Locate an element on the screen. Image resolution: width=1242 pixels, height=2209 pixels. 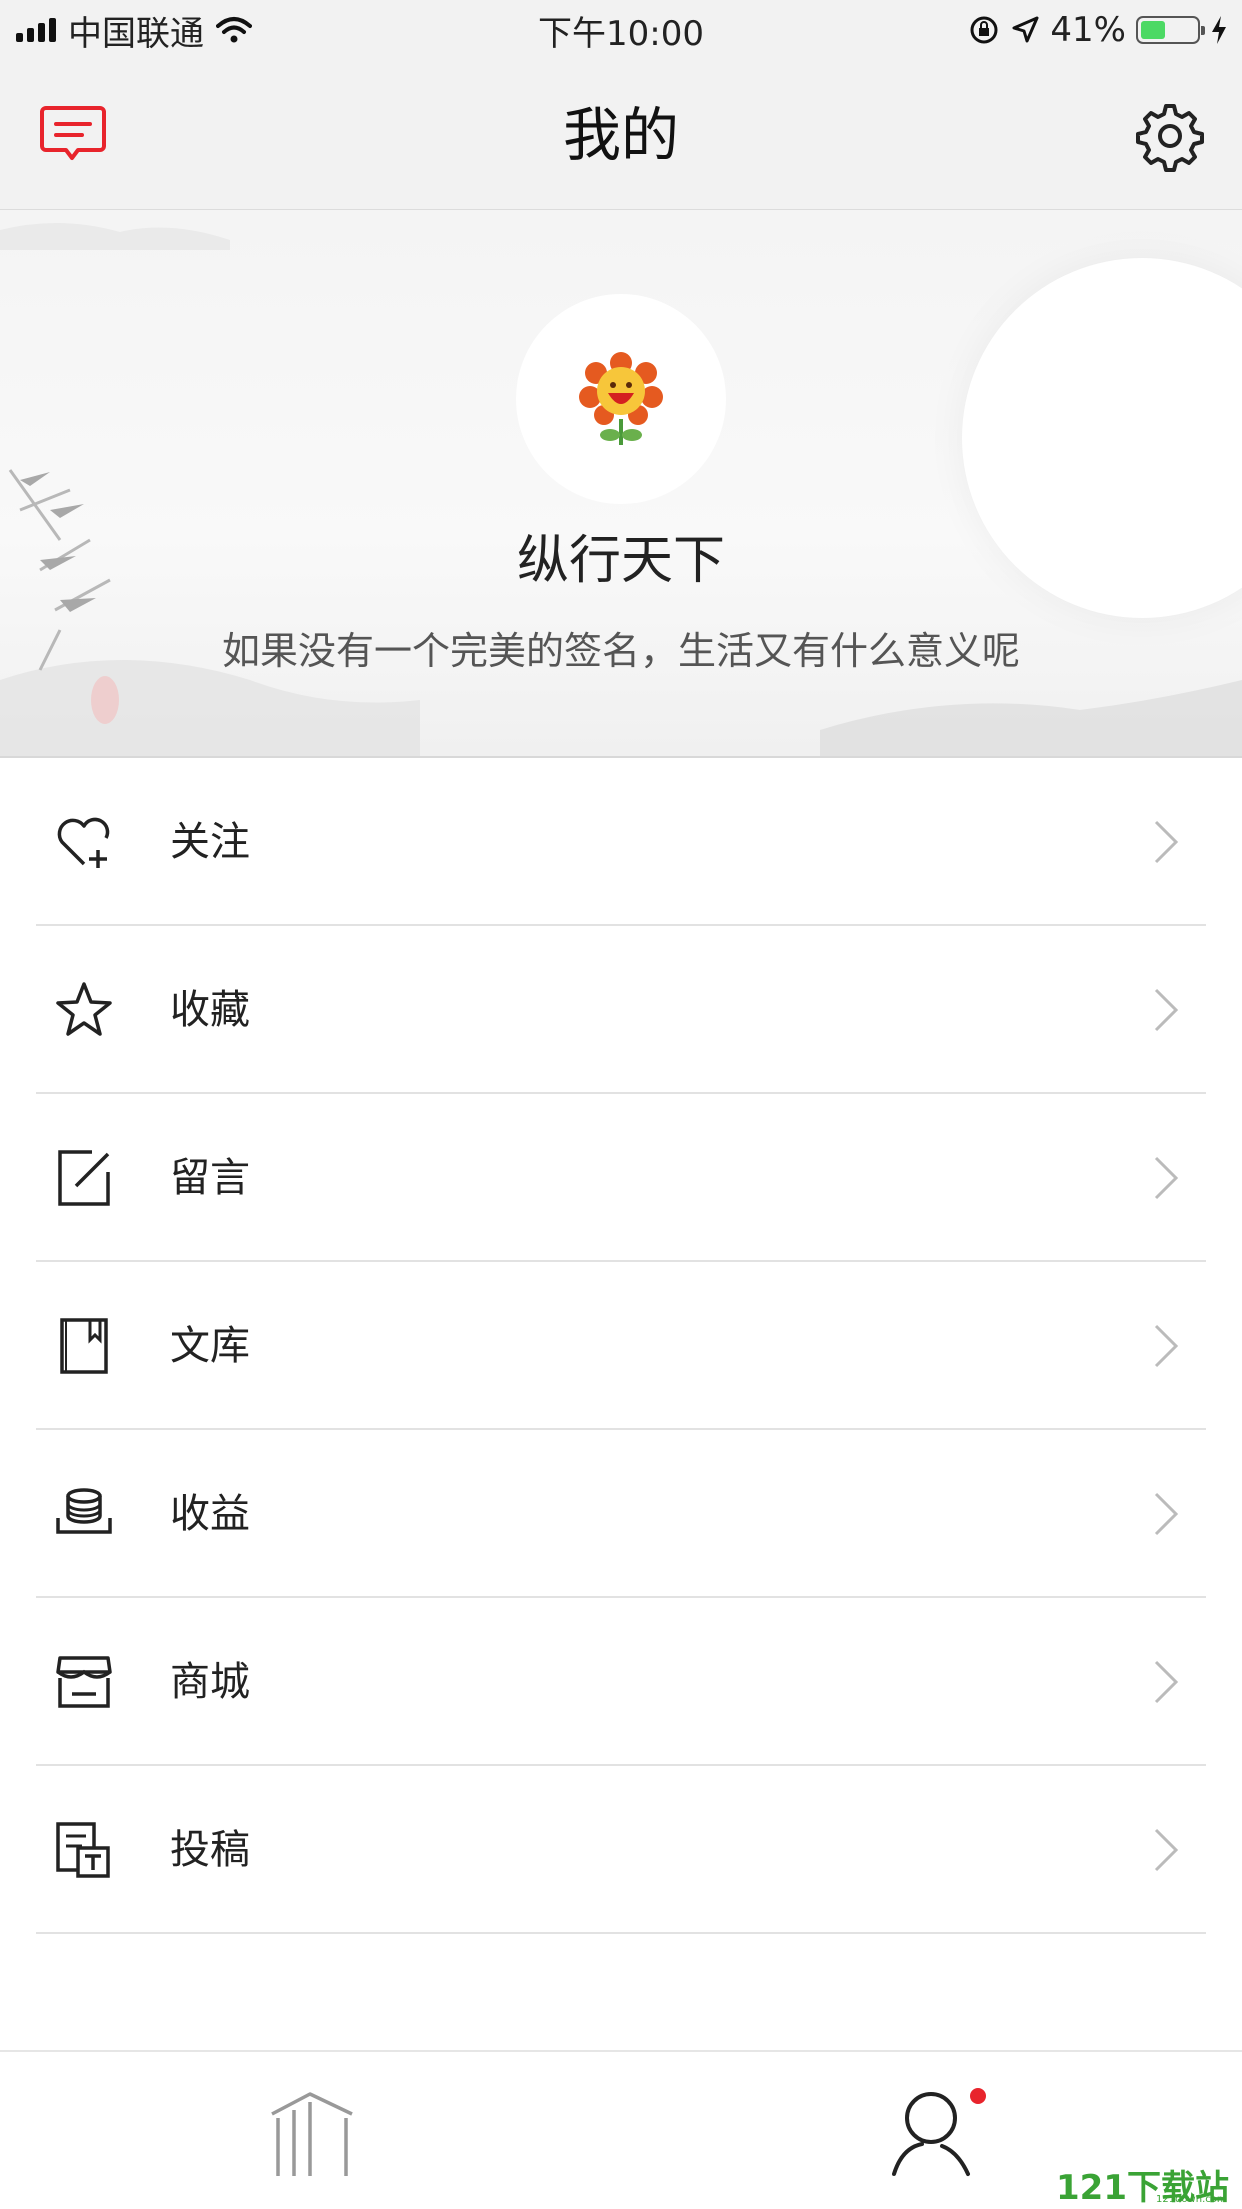
menu-item-library: 文库 is located at coordinates (621, 1346).